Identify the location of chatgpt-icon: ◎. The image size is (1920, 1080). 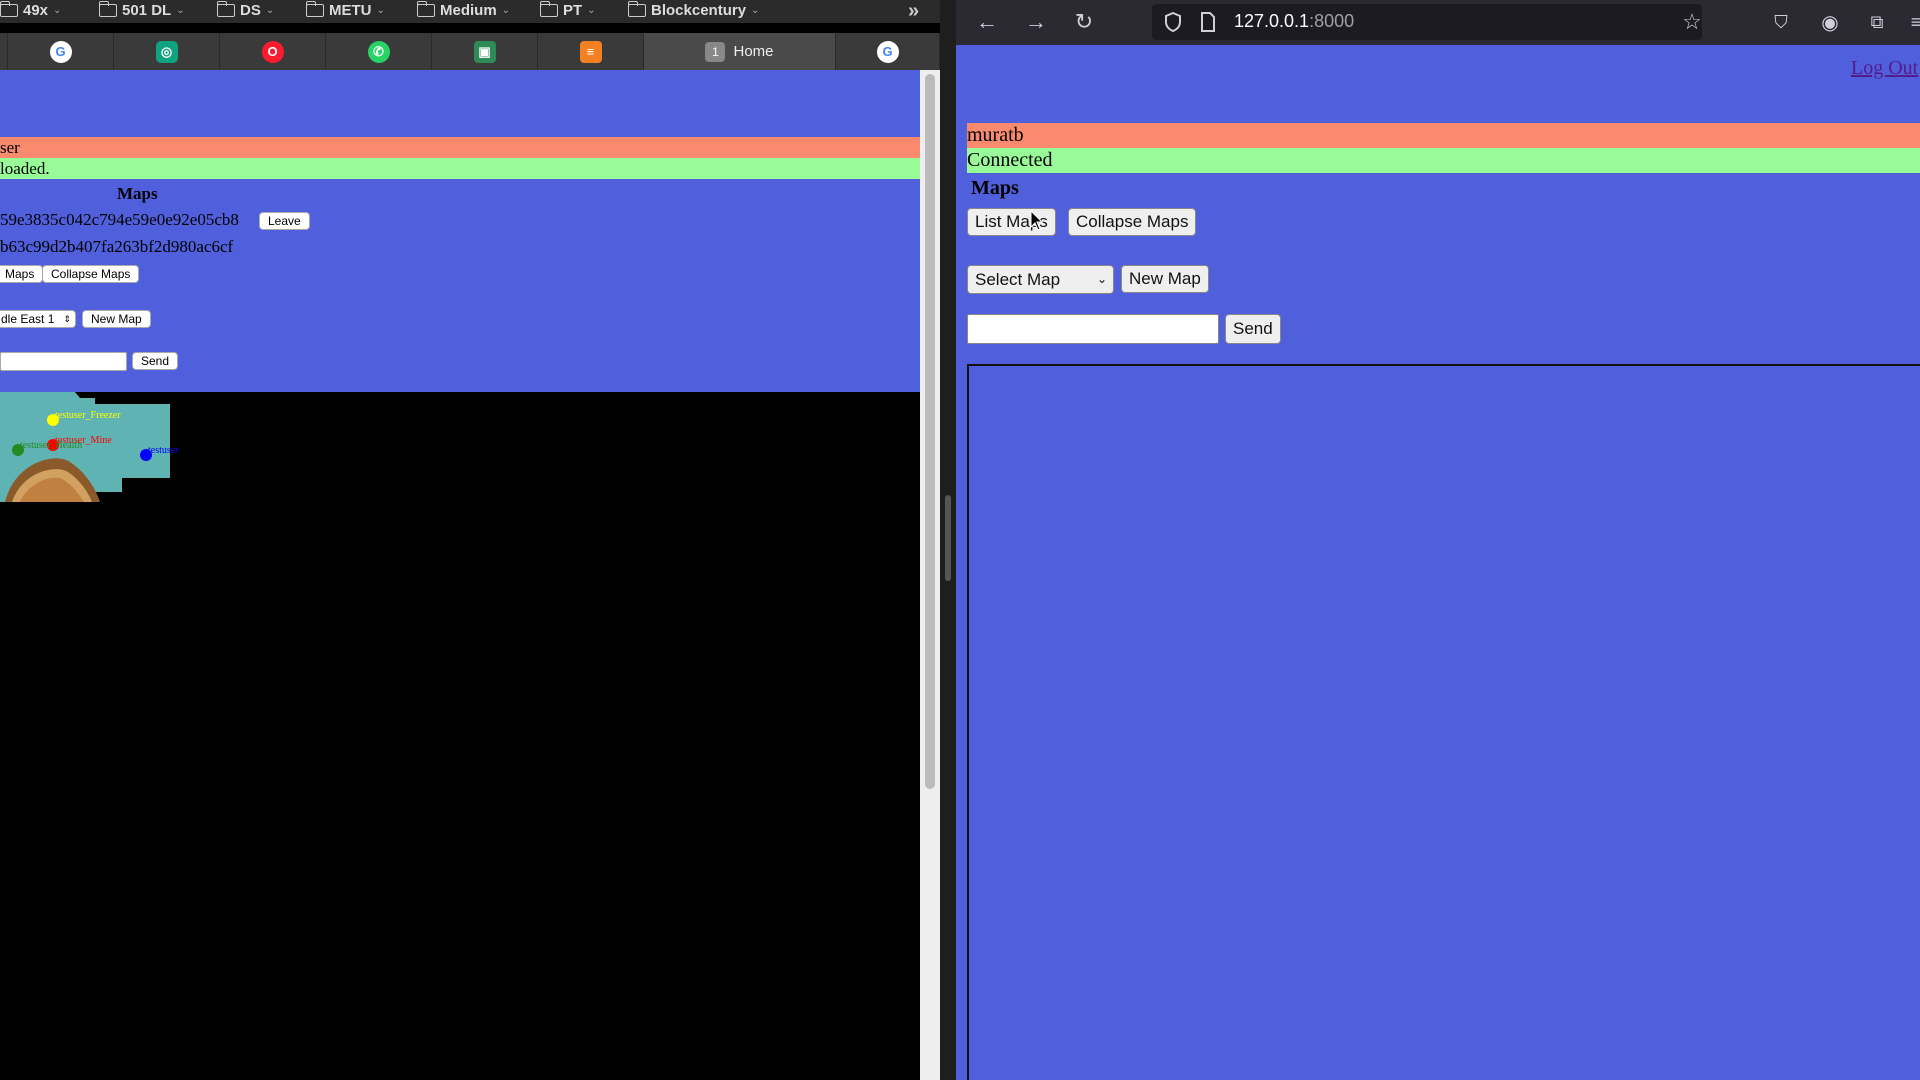
(166, 51).